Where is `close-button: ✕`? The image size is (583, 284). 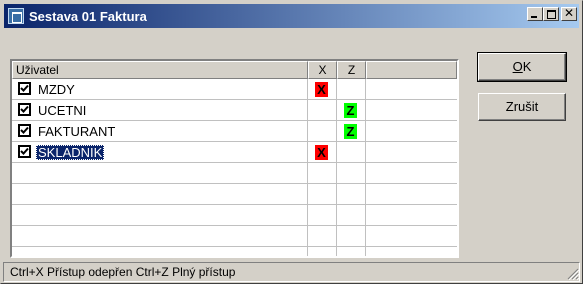
close-button: ✕ is located at coordinates (569, 13).